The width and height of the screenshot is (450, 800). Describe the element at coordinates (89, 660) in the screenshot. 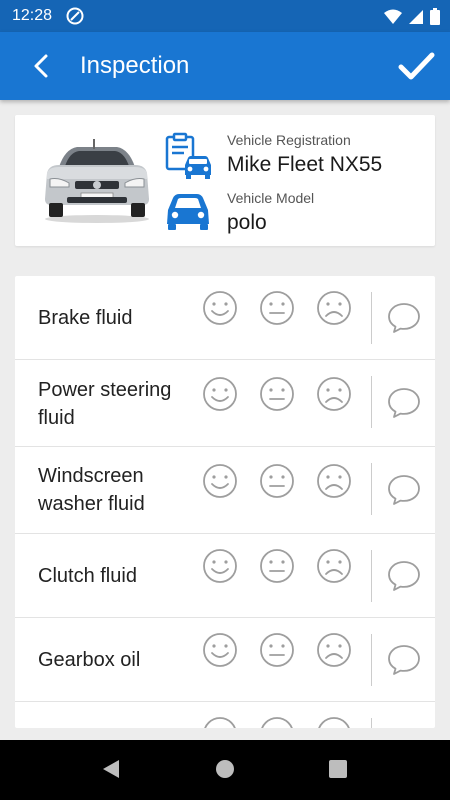

I see `inspection-item-label: Gearbox oil` at that location.